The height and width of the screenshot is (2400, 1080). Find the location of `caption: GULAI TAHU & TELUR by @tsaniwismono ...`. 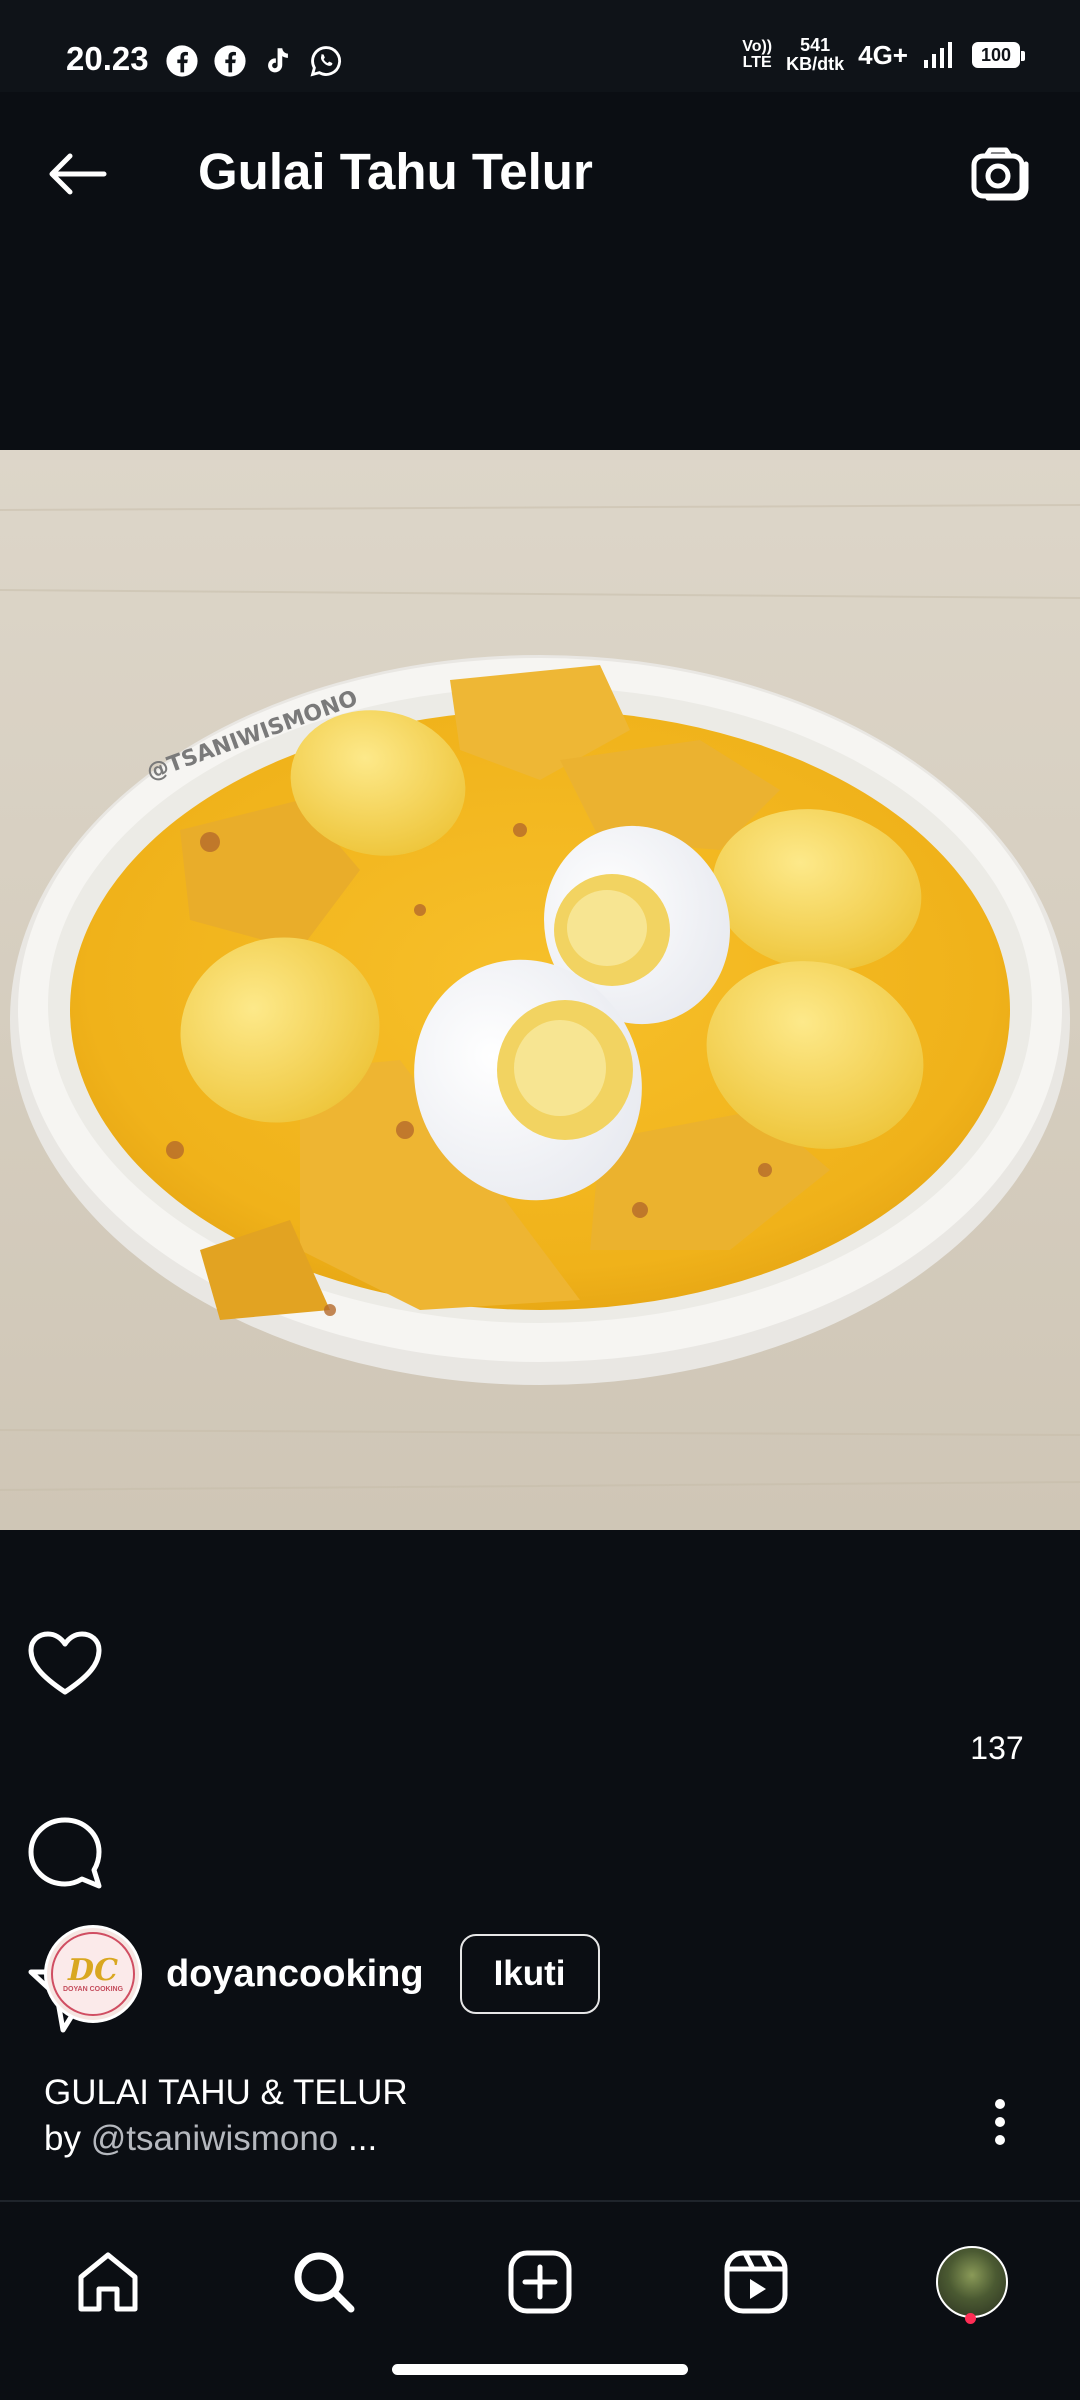

caption: GULAI TAHU & TELUR by @tsaniwismono ... is located at coordinates (226, 2116).